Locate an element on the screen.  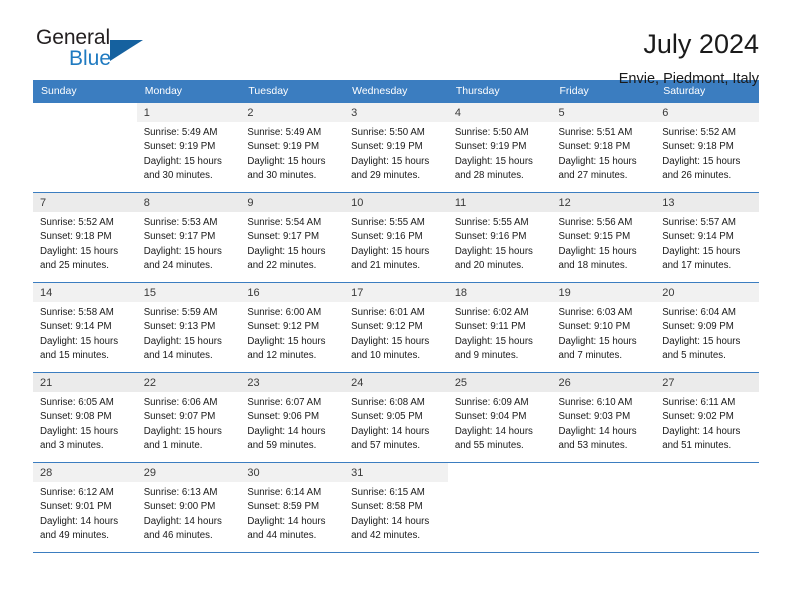
daylight-text-line2: and 30 minutes. is located at coordinates (282, 176).